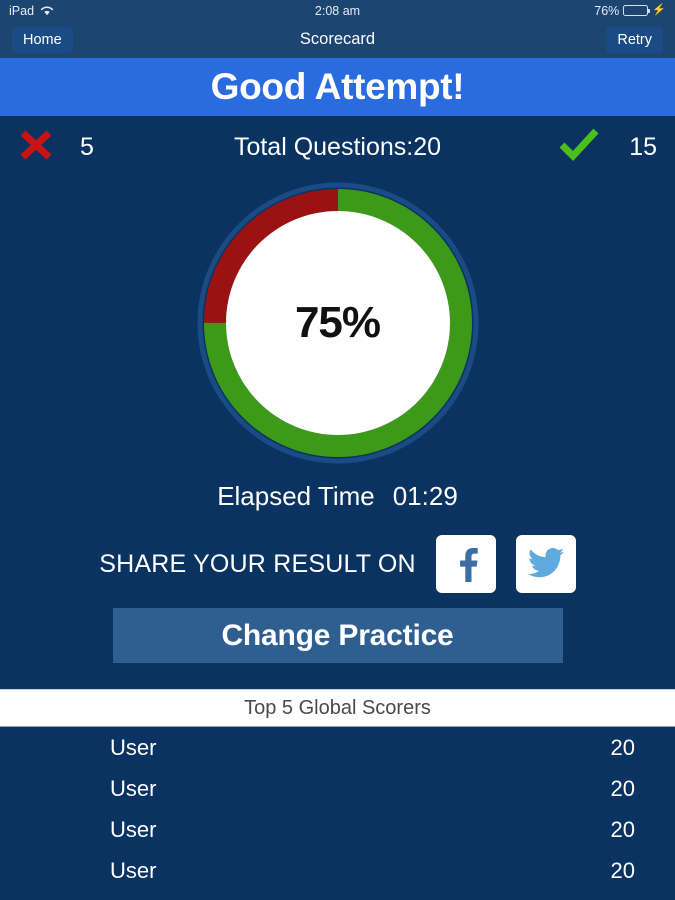 This screenshot has height=900, width=675. I want to click on page-title: Scorecard, so click(337, 39).